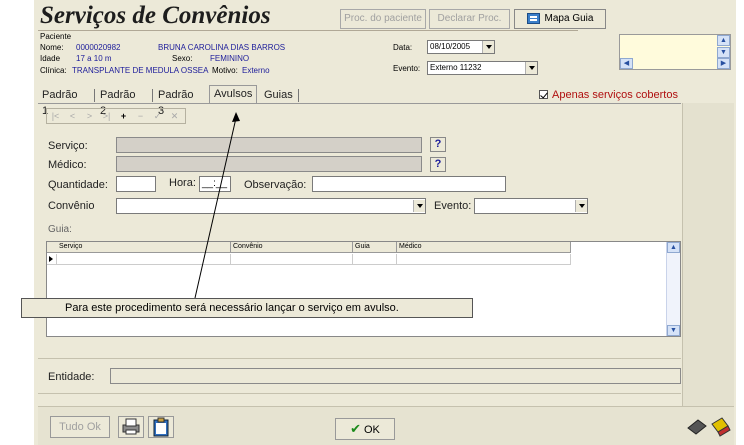 The width and height of the screenshot is (744, 445). What do you see at coordinates (98, 47) in the screenshot?
I see `nome-code: 0000020982` at bounding box center [98, 47].